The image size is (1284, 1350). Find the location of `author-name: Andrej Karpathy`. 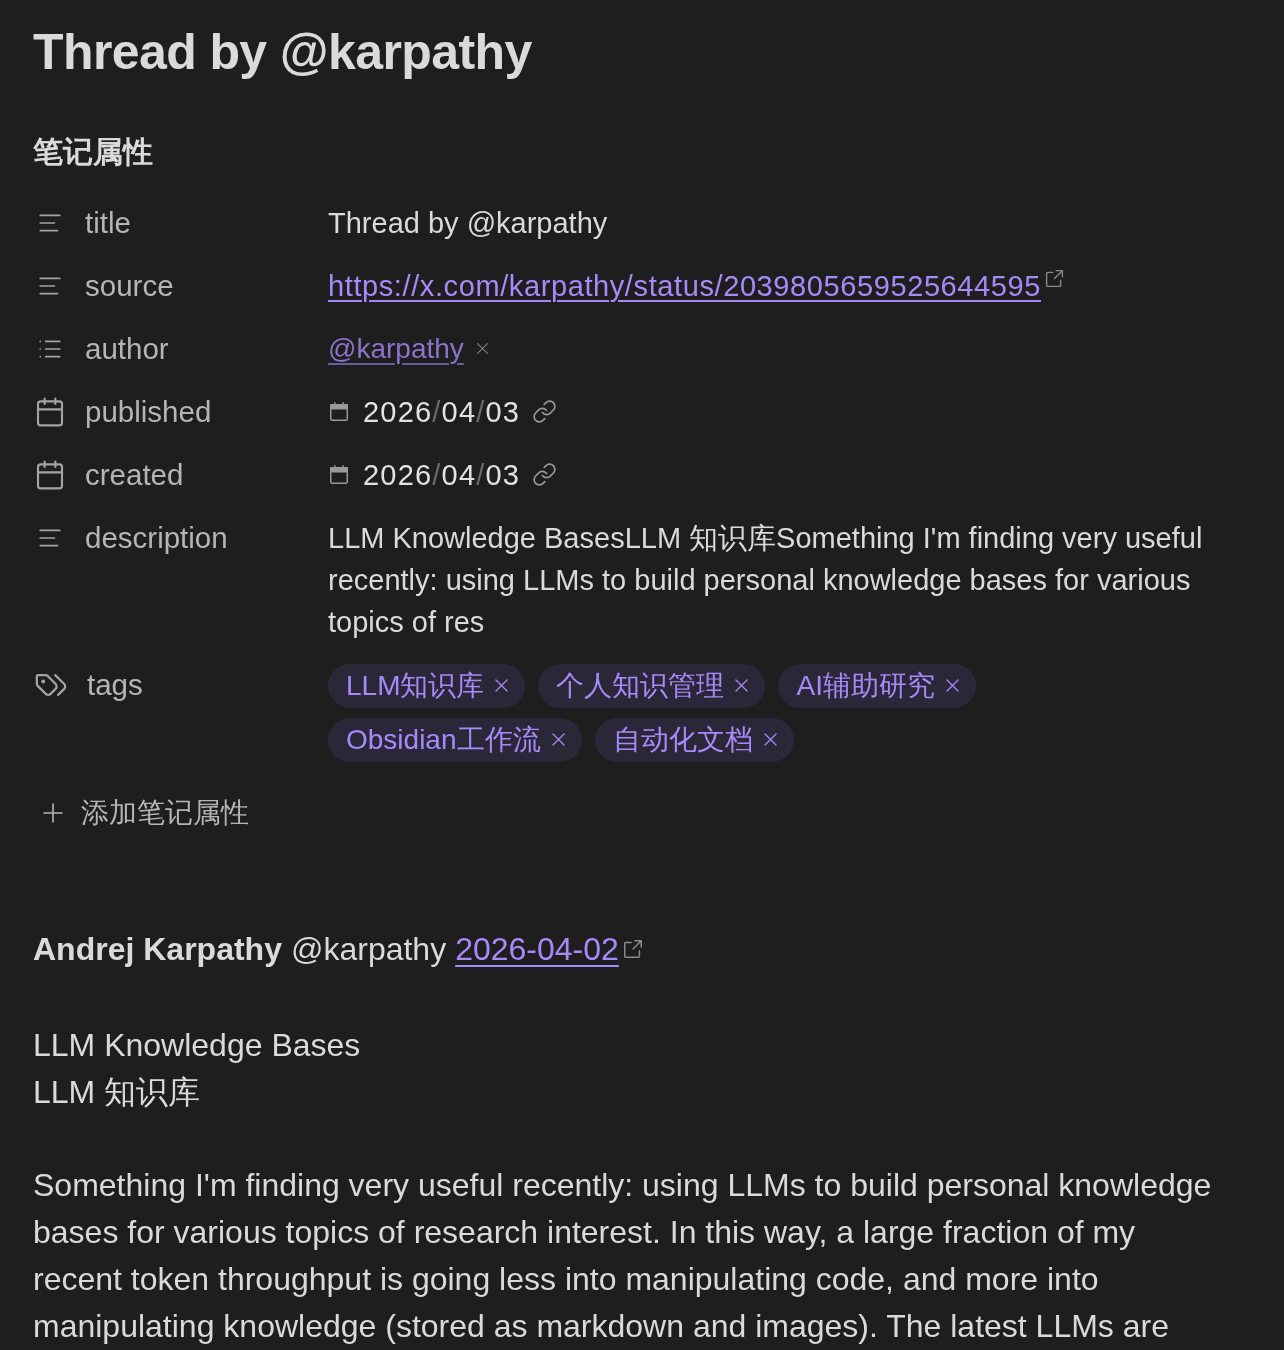

author-name: Andrej Karpathy is located at coordinates (157, 949).